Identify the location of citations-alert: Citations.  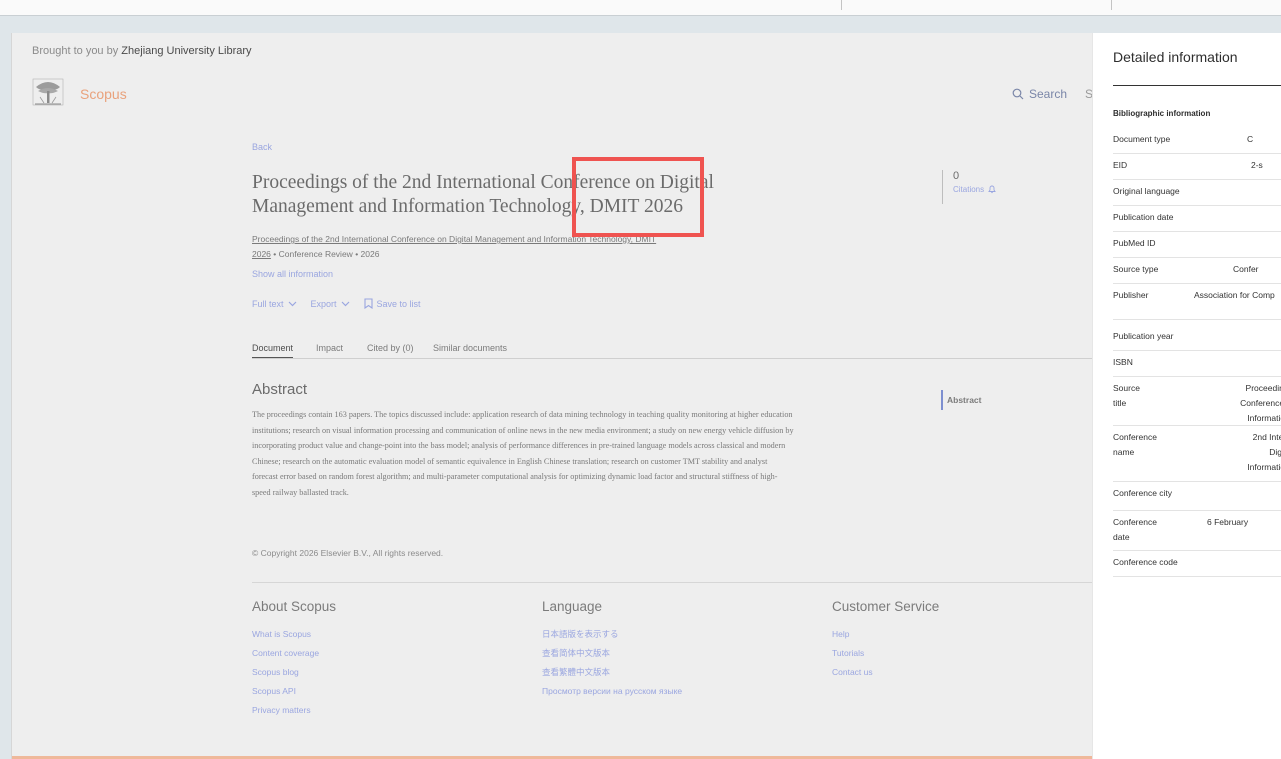
(975, 189).